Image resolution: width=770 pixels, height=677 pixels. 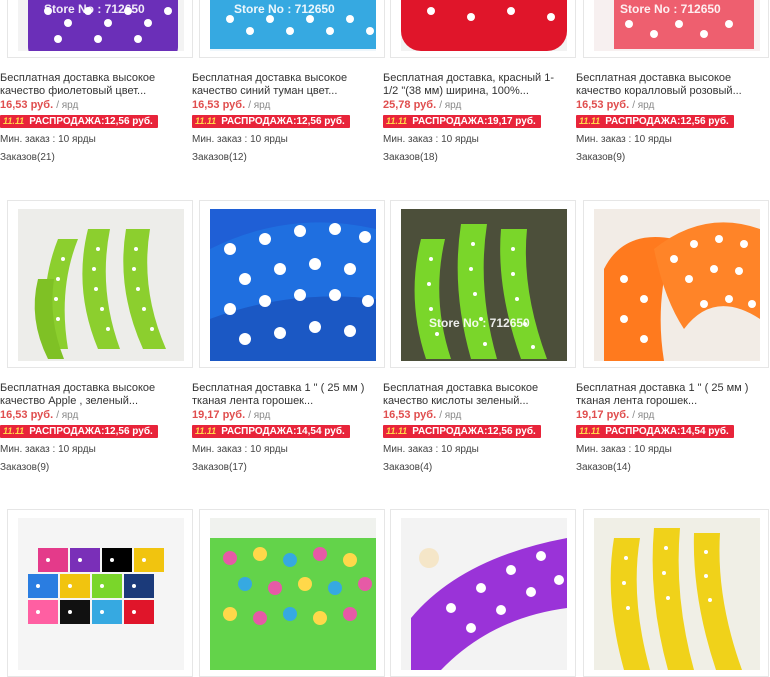 What do you see at coordinates (408, 467) in the screenshot?
I see `orders-count: Заказов(4)` at bounding box center [408, 467].